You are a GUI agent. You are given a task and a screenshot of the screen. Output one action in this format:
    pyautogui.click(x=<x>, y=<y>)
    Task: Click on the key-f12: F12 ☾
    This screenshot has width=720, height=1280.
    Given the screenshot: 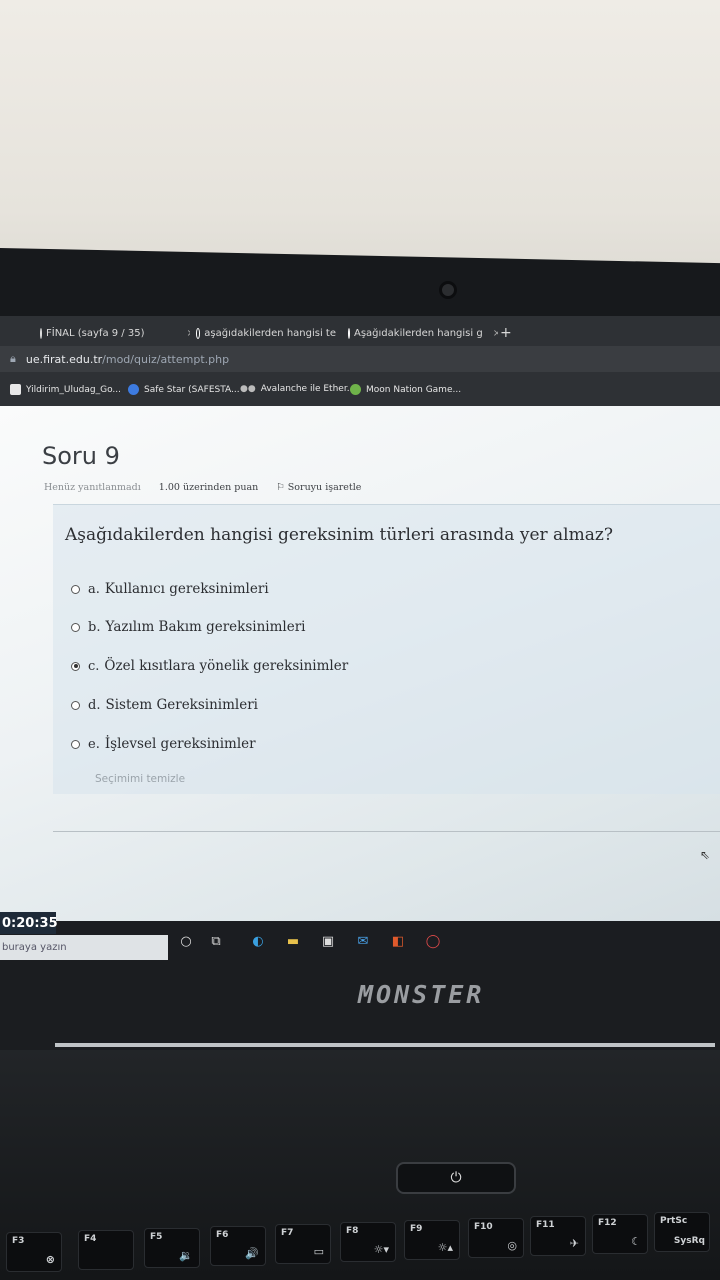 What is the action you would take?
    pyautogui.click(x=620, y=1234)
    